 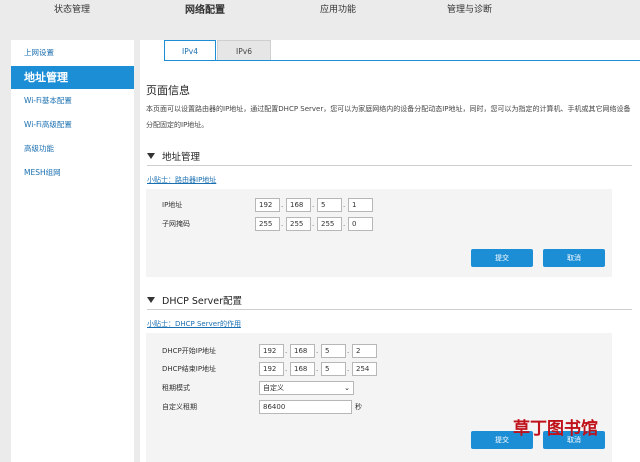 I want to click on sidebar-item-internet-setup: 上网设置, so click(x=72, y=53).